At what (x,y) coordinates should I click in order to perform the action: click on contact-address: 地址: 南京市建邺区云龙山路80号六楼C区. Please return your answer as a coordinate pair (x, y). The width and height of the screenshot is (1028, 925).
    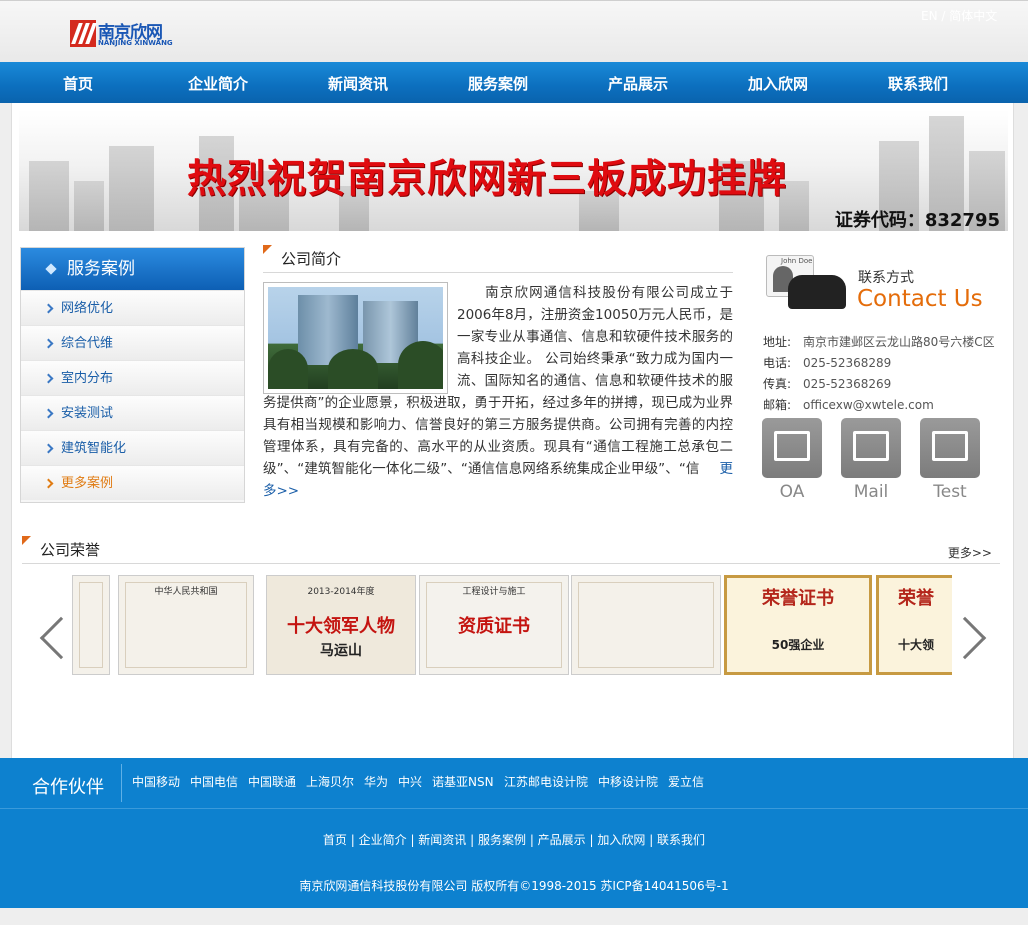
    Looking at the image, I should click on (879, 342).